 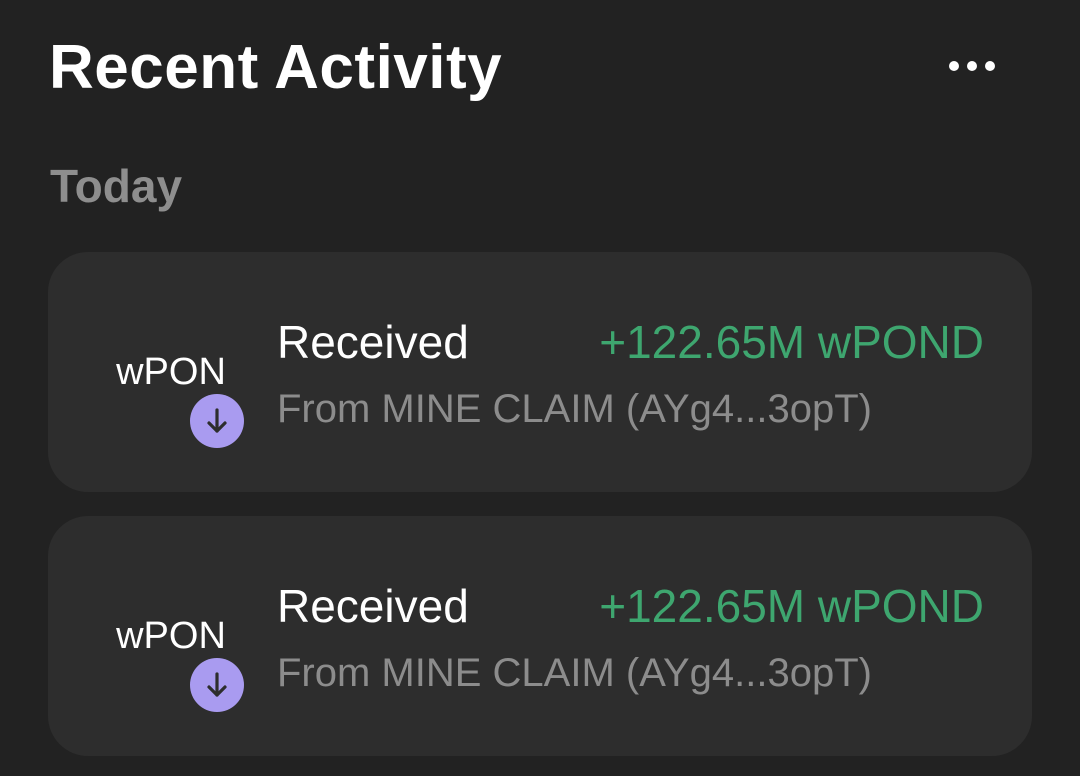 What do you see at coordinates (116, 186) in the screenshot?
I see `section-label-today: Today` at bounding box center [116, 186].